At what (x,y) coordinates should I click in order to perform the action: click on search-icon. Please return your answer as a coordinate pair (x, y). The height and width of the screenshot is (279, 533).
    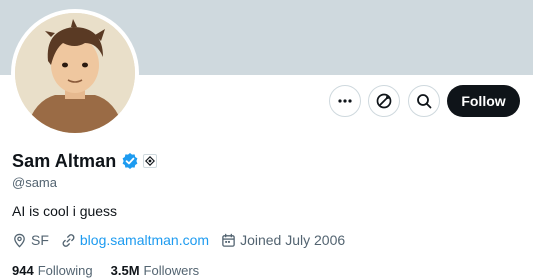
    Looking at the image, I should click on (424, 101).